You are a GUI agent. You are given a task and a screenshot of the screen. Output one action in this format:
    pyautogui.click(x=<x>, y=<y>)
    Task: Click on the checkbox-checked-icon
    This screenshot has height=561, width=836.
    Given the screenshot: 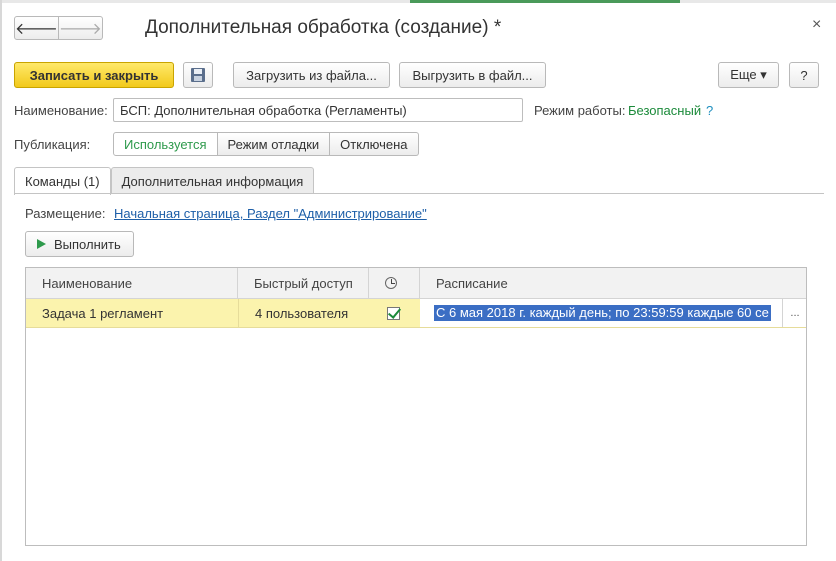 What is the action you would take?
    pyautogui.click(x=393, y=313)
    